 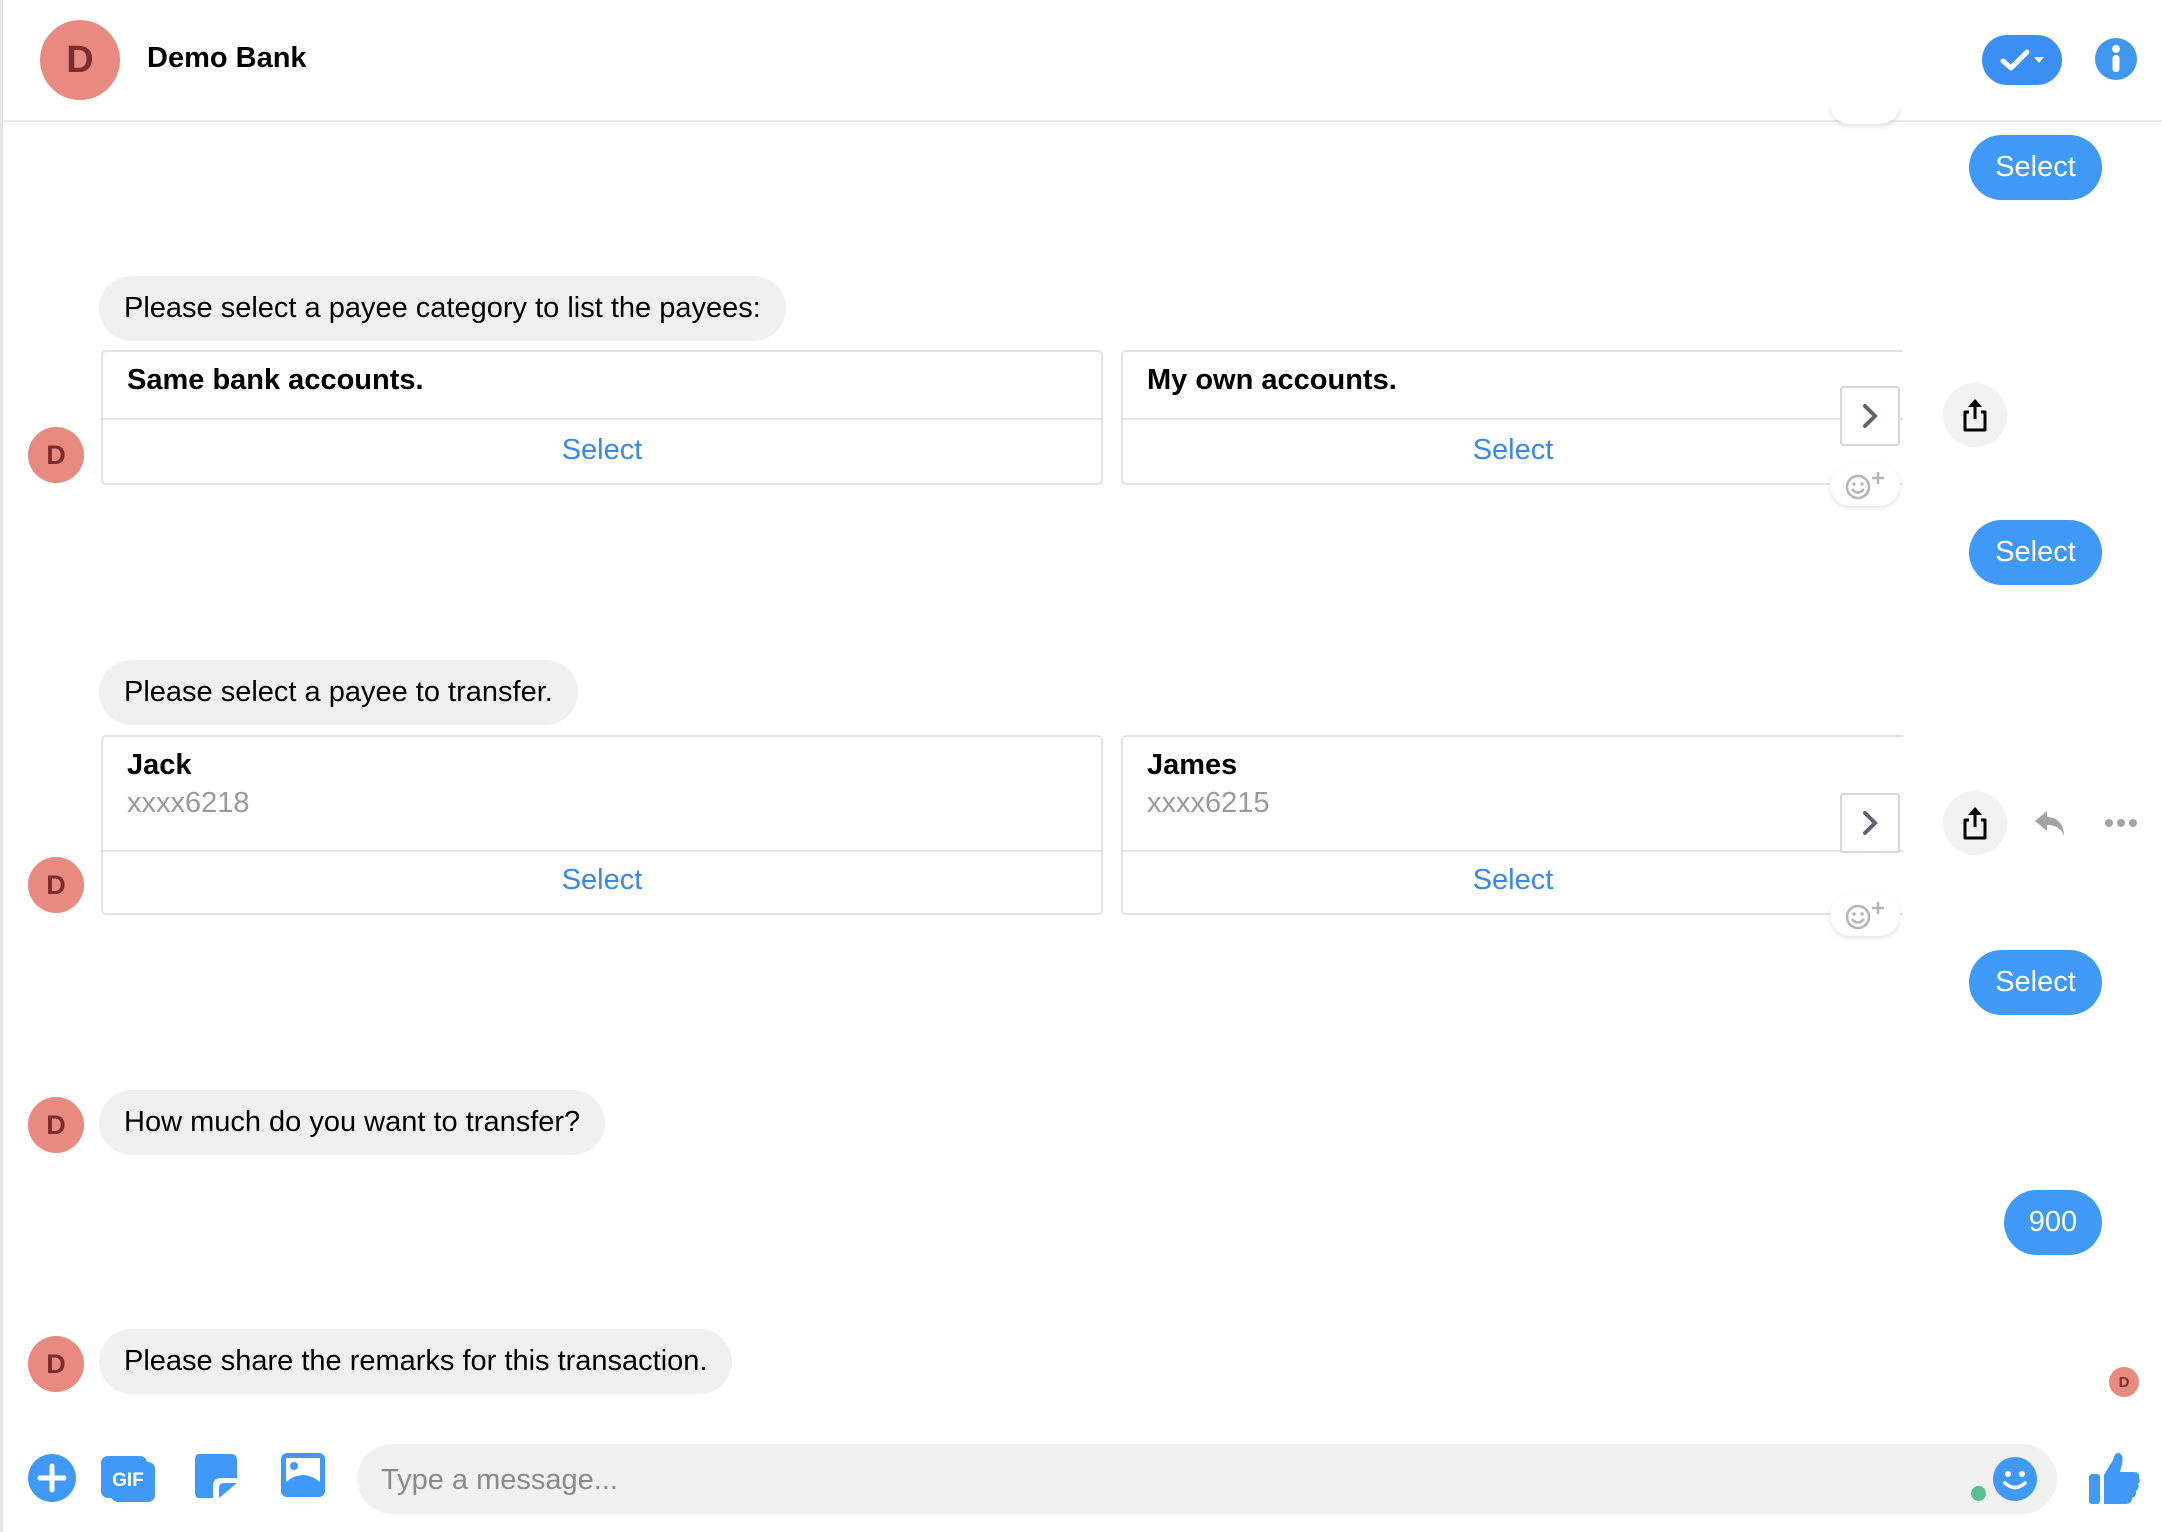 What do you see at coordinates (1166, 1480) in the screenshot?
I see `message-input` at bounding box center [1166, 1480].